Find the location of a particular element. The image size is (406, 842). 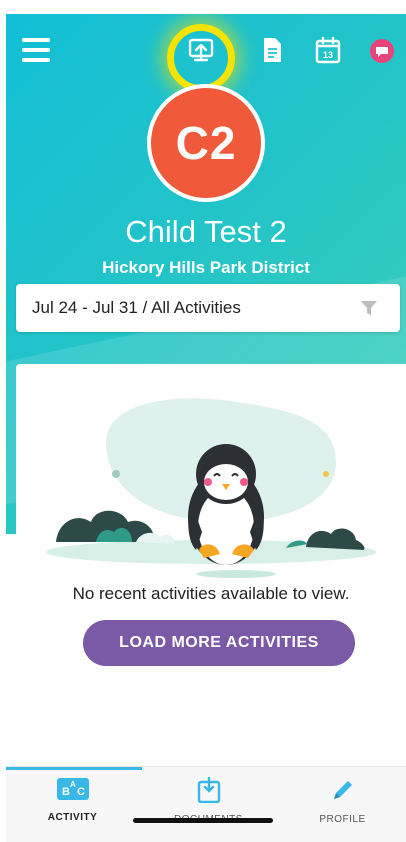

svg-text: B is located at coordinates (66, 792).